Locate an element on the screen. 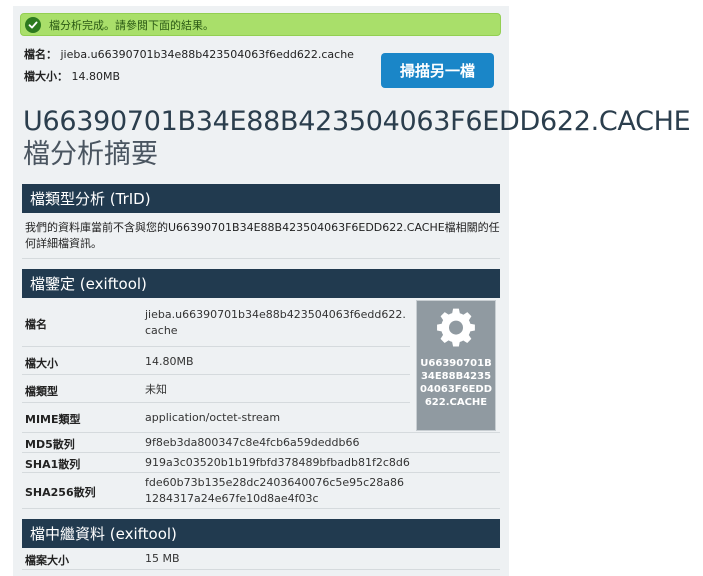 The image size is (703, 576). exif-label-sha1: SHA1散列 is located at coordinates (53, 464).